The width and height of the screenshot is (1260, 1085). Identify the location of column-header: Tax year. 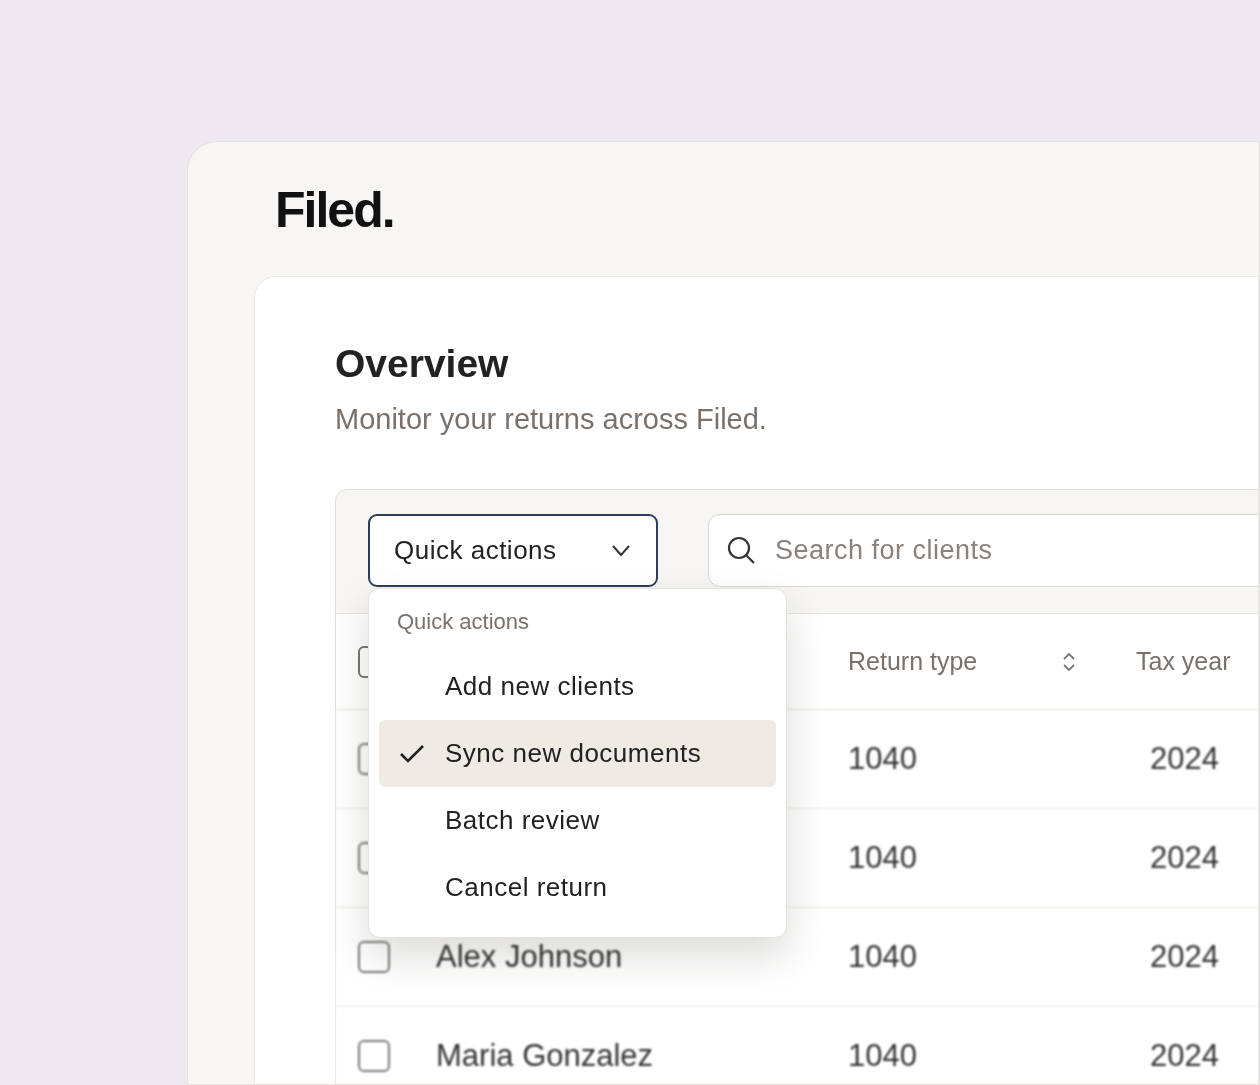
(1183, 661).